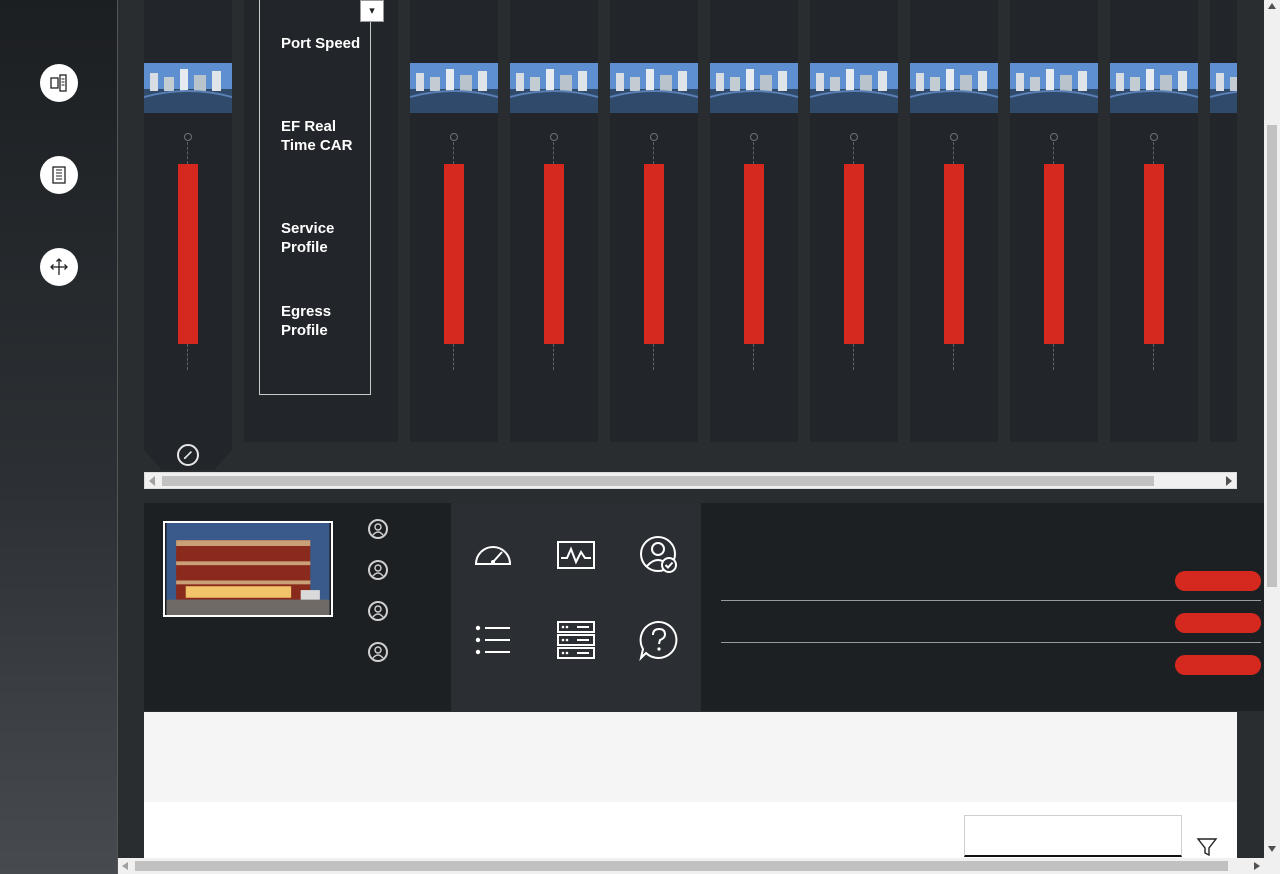  I want to click on label-ef-real-time-car: EF Real Time CAR, so click(317, 136).